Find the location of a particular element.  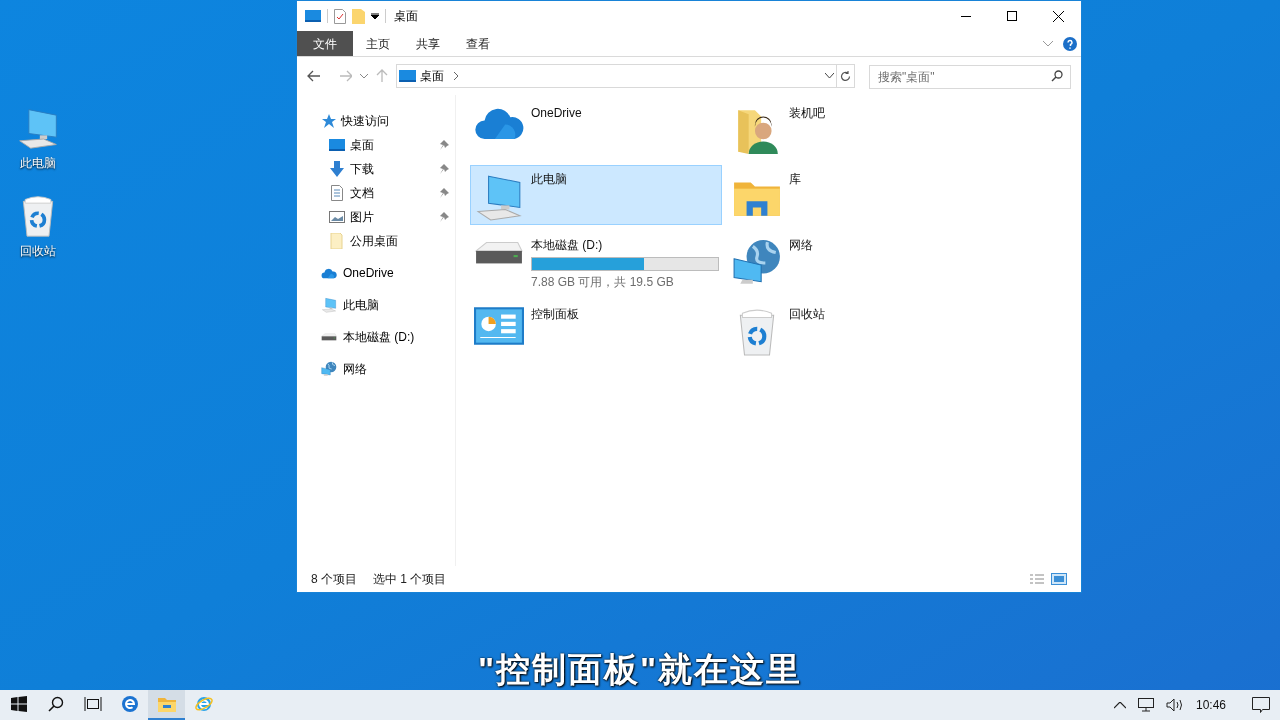

large-icons-view-icon is located at coordinates (1059, 579).